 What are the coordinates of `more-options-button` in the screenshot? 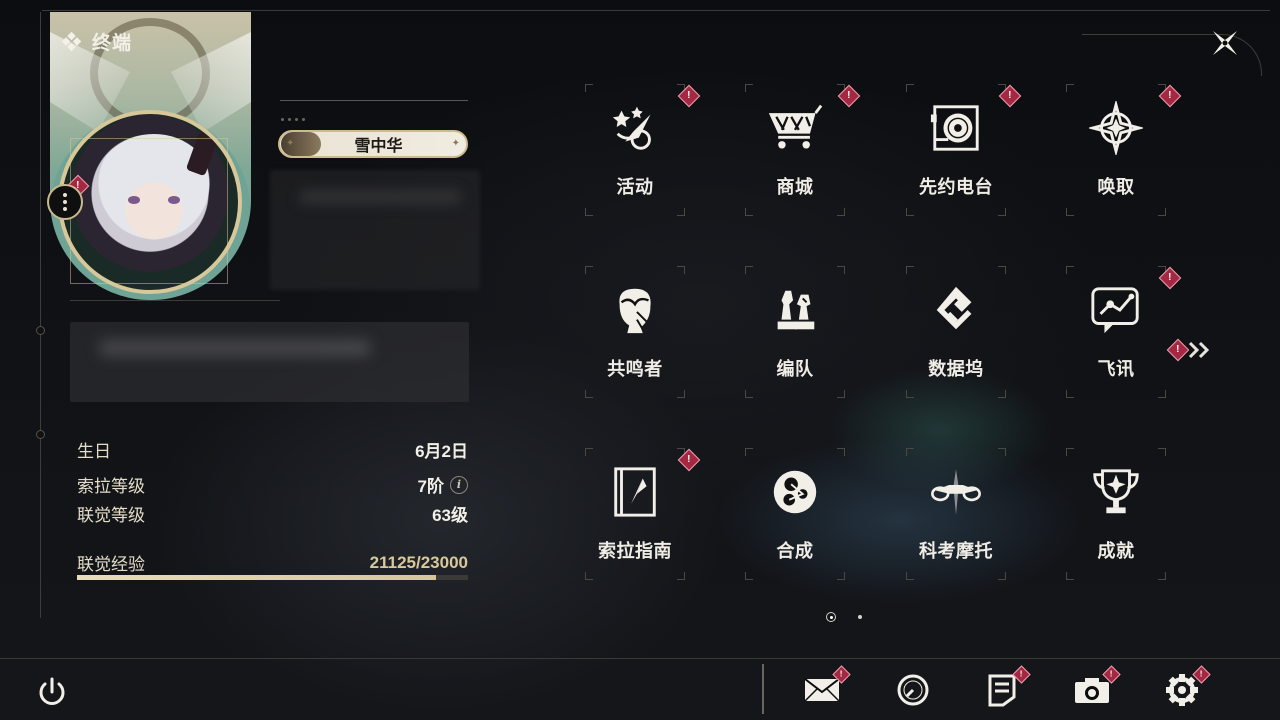 It's located at (65, 202).